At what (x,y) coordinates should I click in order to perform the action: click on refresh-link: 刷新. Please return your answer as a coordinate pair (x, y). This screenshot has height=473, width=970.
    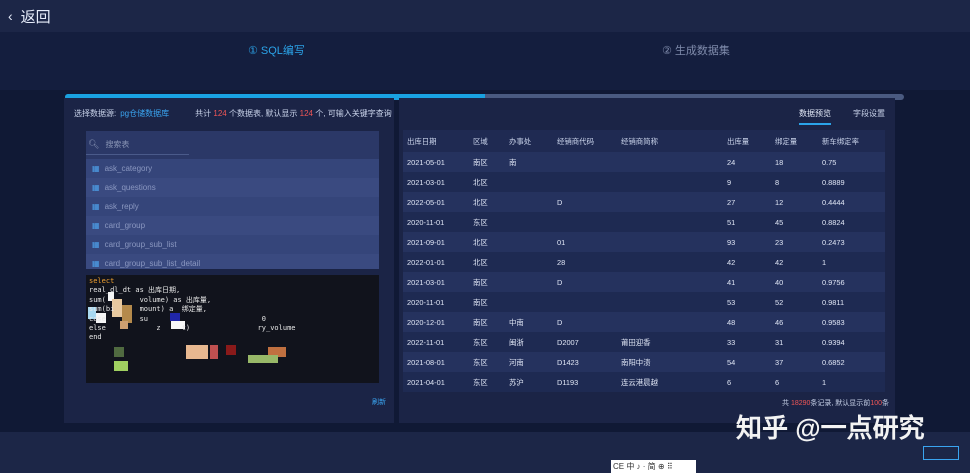
    Looking at the image, I should click on (379, 402).